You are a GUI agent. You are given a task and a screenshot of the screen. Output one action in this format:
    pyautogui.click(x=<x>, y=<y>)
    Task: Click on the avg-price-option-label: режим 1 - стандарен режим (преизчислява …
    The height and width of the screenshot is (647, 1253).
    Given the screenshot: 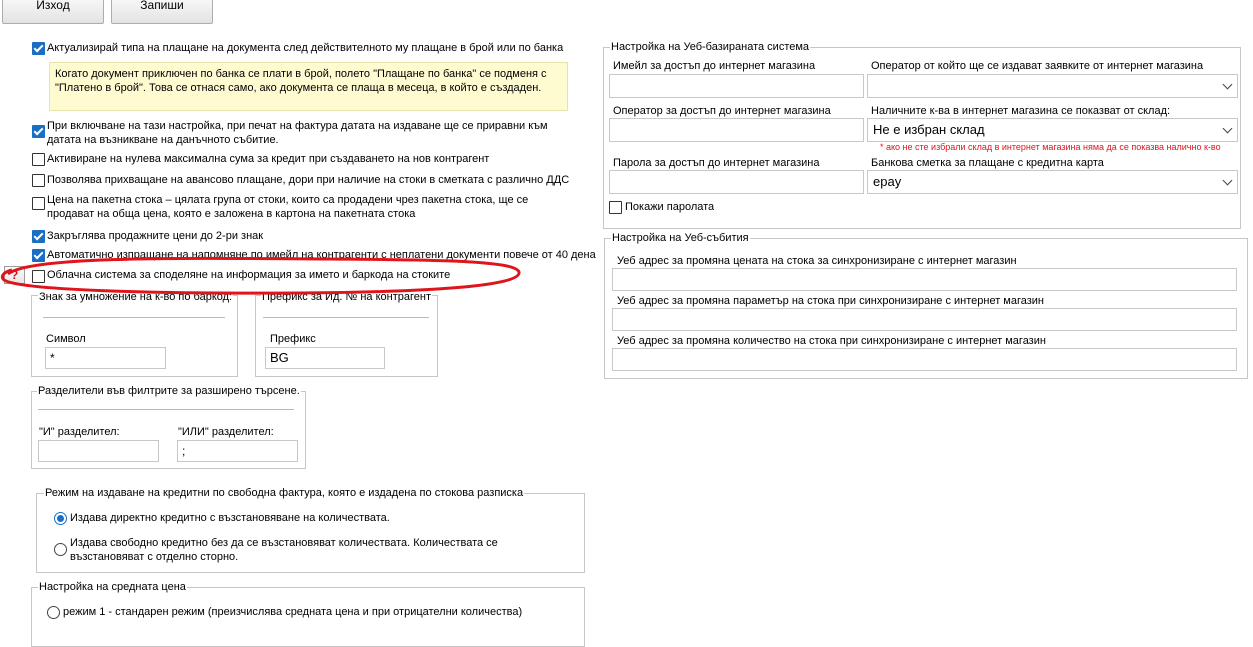 What is the action you would take?
    pyautogui.click(x=293, y=612)
    